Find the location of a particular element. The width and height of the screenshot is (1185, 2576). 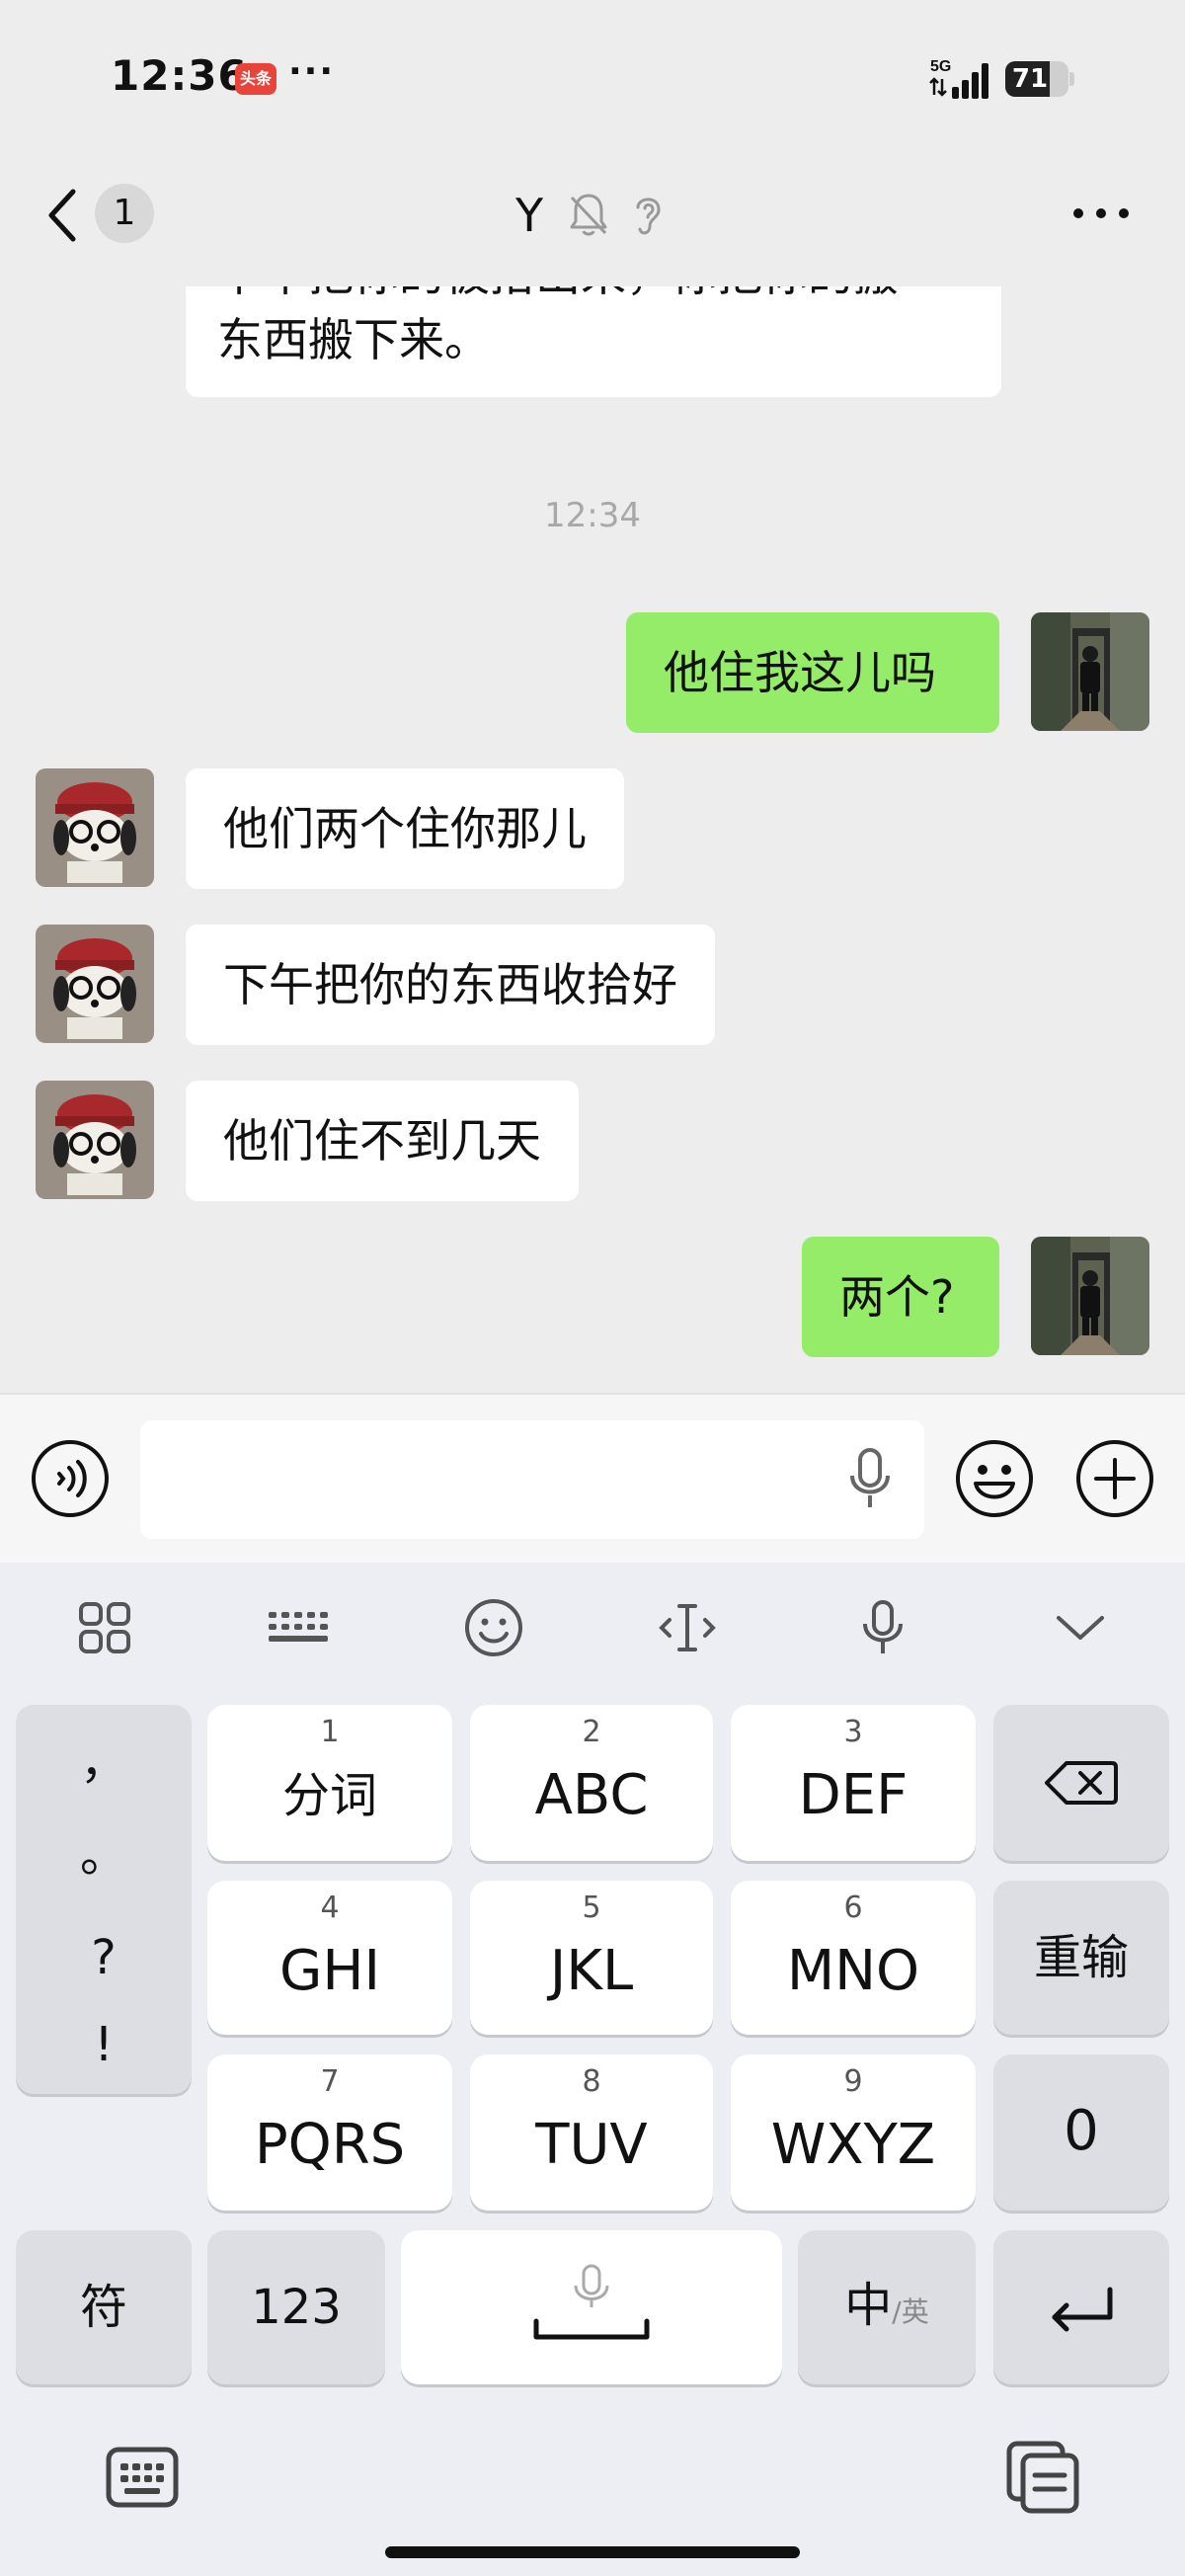

message-bubble-incoming: 下午把你的东西收拾好 is located at coordinates (451, 985).